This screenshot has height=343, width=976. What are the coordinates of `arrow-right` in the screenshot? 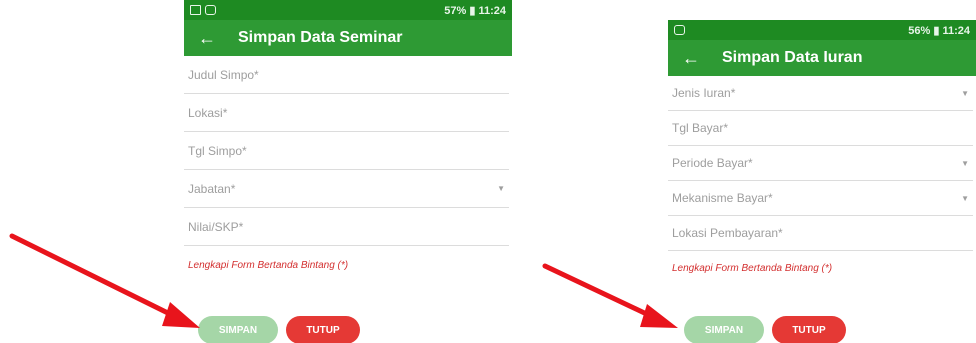 It's located at (610, 295).